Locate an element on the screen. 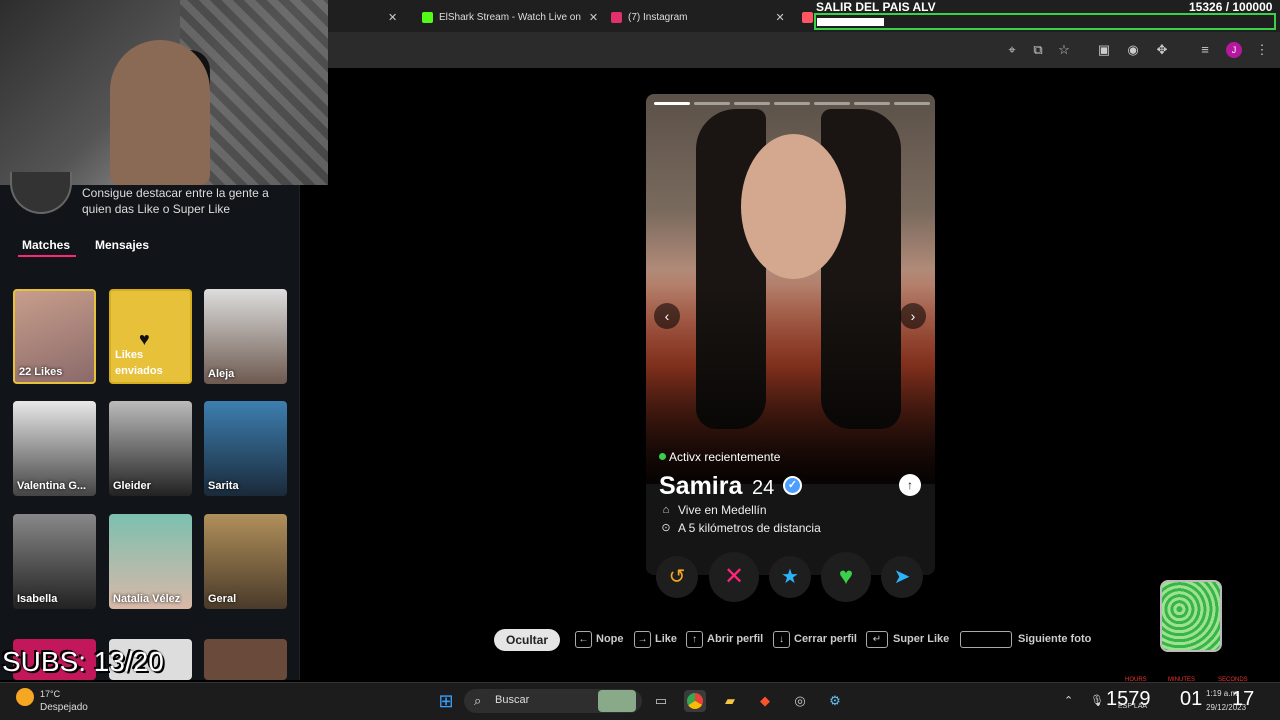 Image resolution: width=1280 pixels, height=720 pixels. file-explorer-icon: ▰ is located at coordinates (730, 701).